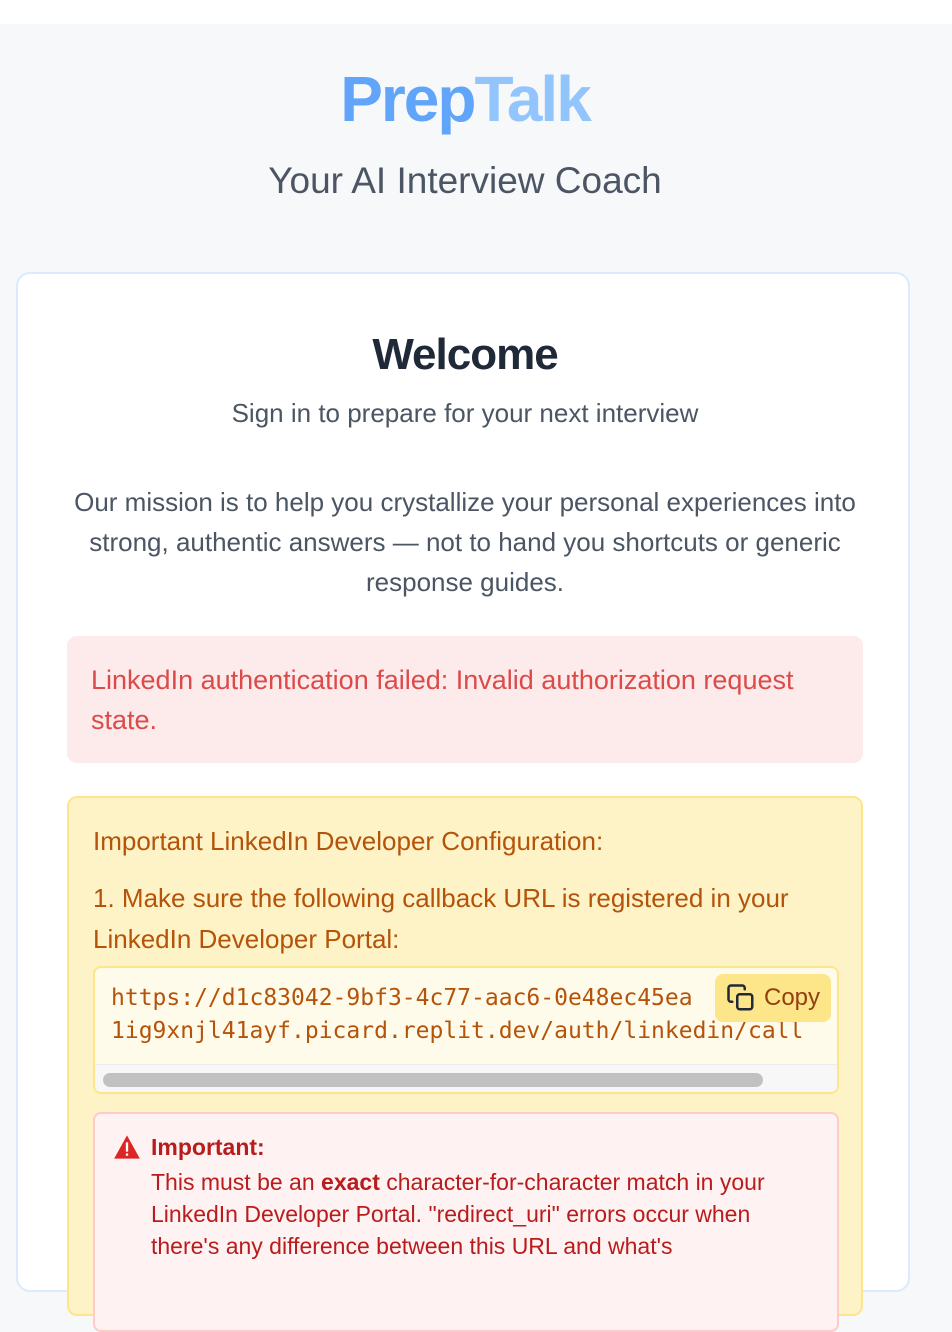  What do you see at coordinates (792, 997) in the screenshot?
I see `copy-label: Copy` at bounding box center [792, 997].